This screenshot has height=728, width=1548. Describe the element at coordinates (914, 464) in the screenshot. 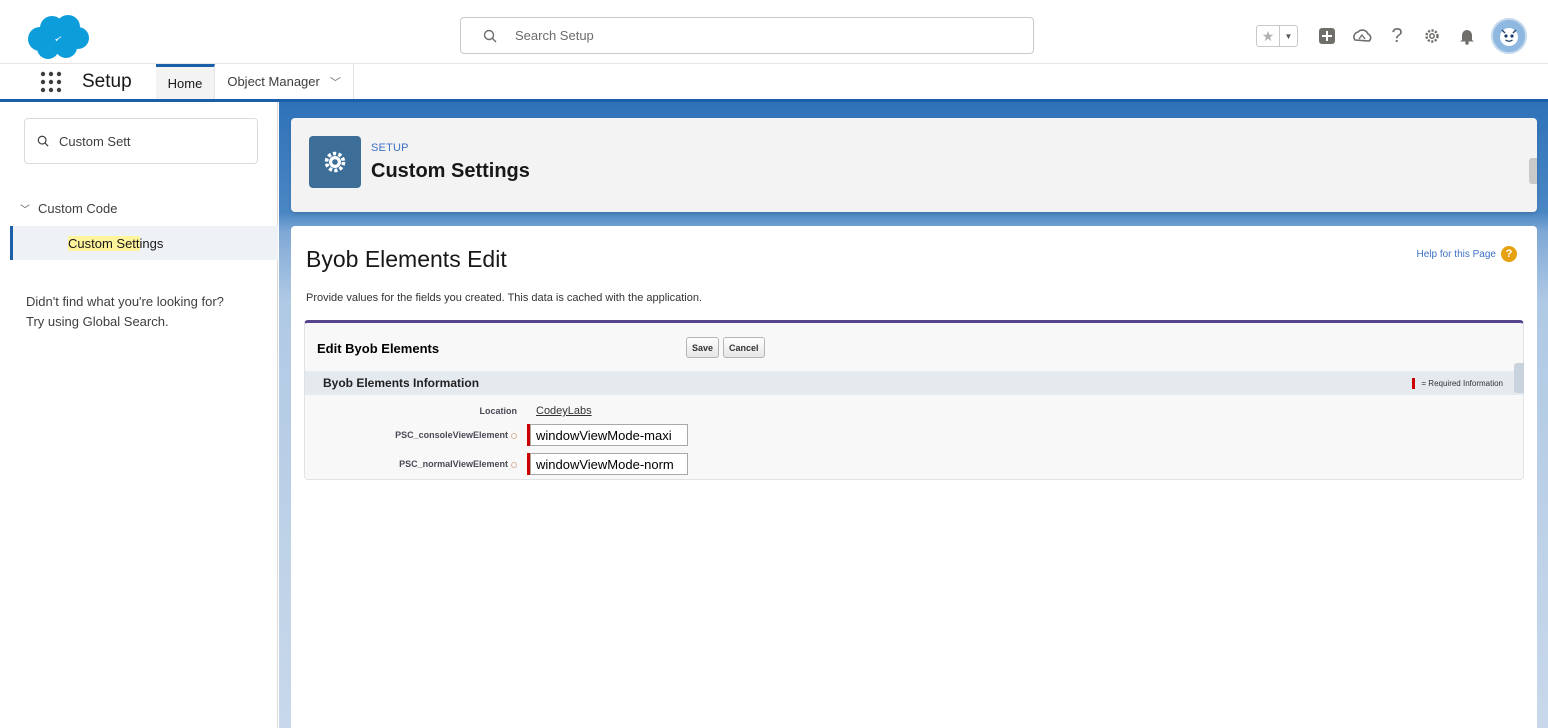

I see `field-row-normal-view: PSC_normalViewElement` at that location.